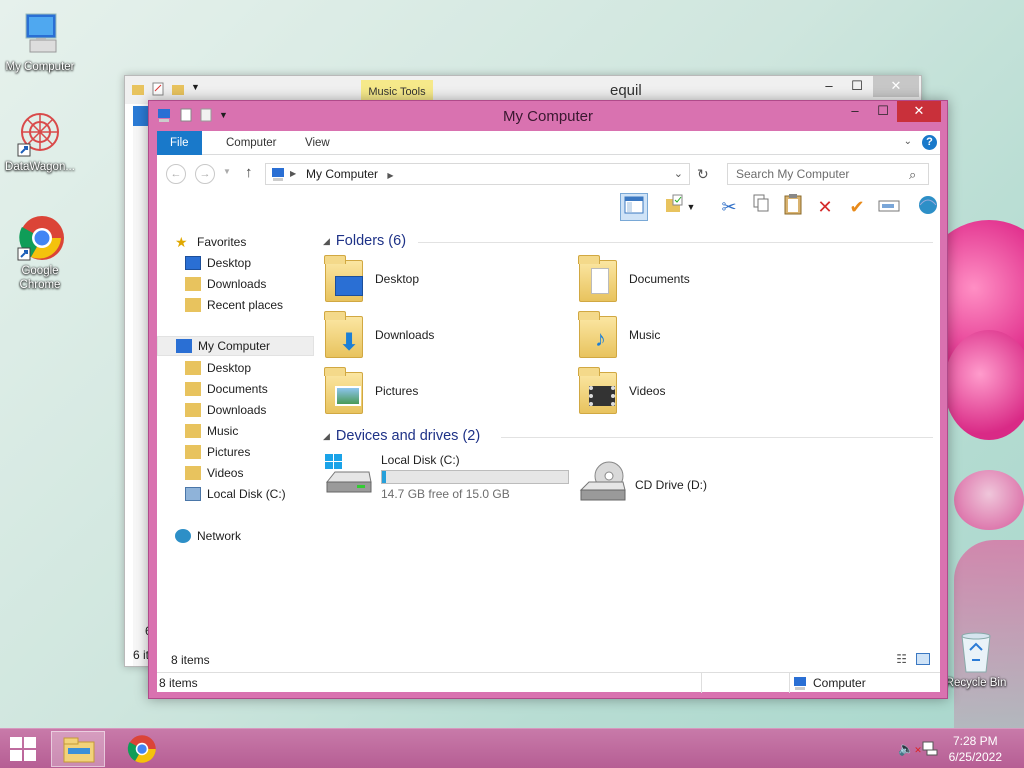 The image size is (1024, 768). What do you see at coordinates (249, 172) in the screenshot?
I see `up-arrow-icon: ↑` at bounding box center [249, 172].